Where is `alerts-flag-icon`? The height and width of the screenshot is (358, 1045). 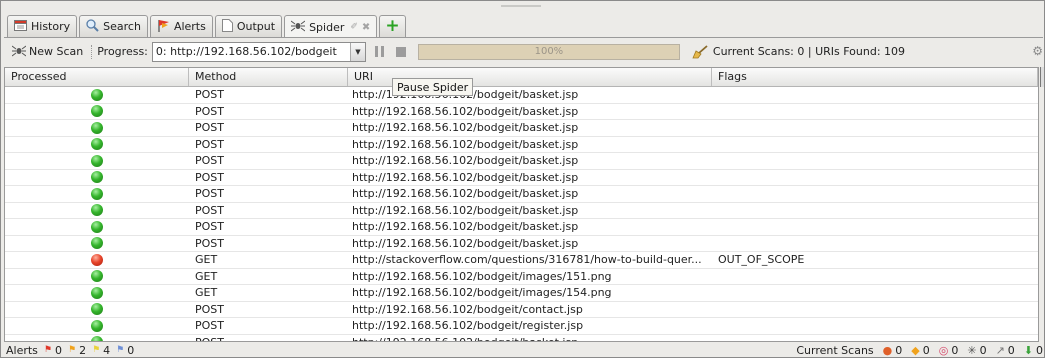 alerts-flag-icon is located at coordinates (163, 27).